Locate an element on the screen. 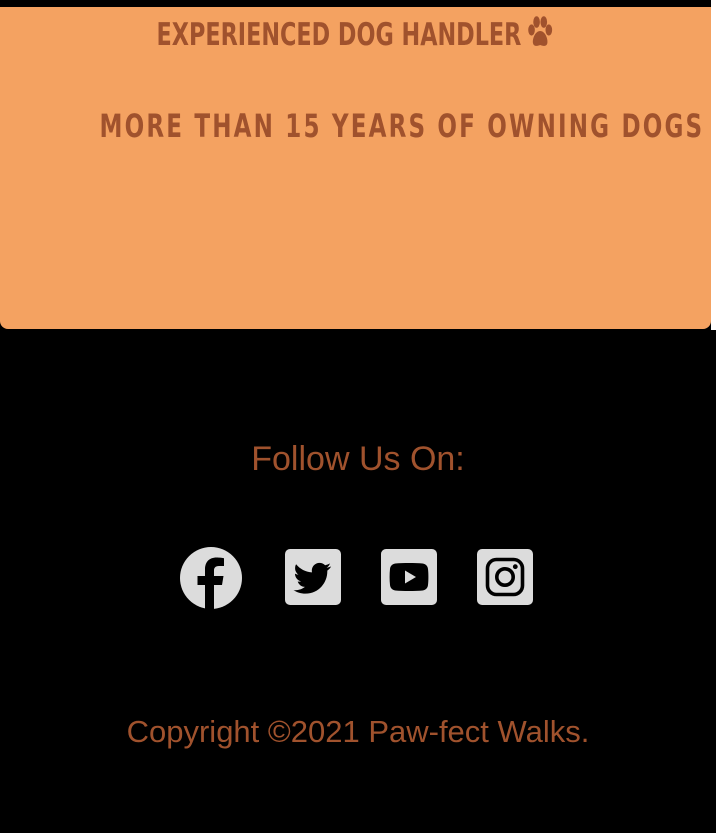 The width and height of the screenshot is (716, 833). facebook-link is located at coordinates (211, 578).